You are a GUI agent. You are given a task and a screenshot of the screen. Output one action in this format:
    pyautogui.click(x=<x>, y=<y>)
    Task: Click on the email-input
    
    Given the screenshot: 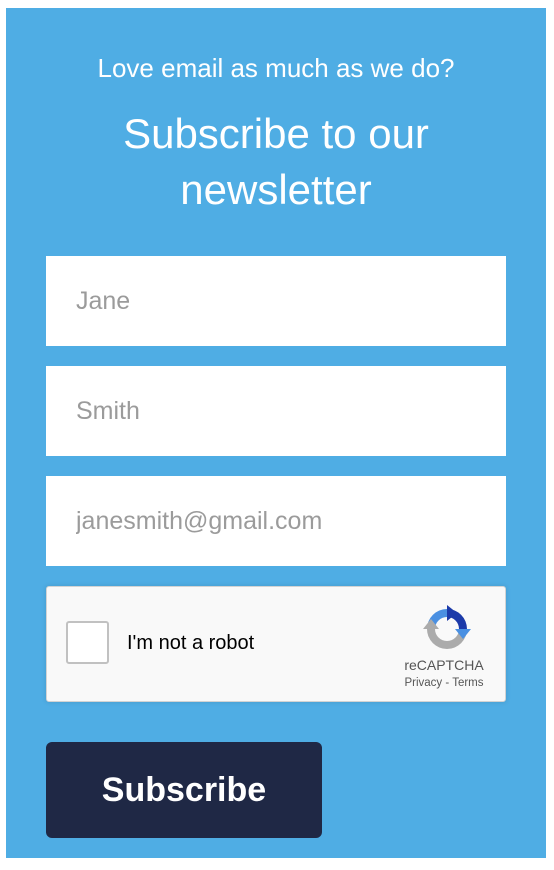 What is the action you would take?
    pyautogui.click(x=276, y=521)
    